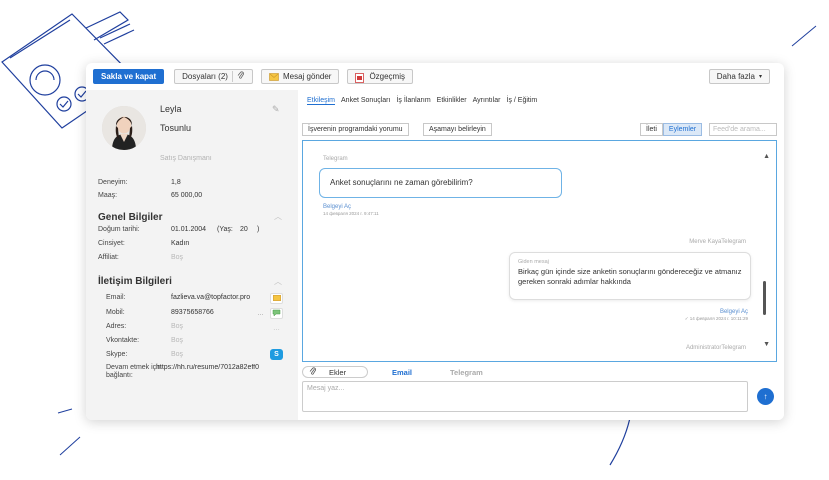  Describe the element at coordinates (452, 101) in the screenshot. I see `tab-events: Etkinlikler` at that location.